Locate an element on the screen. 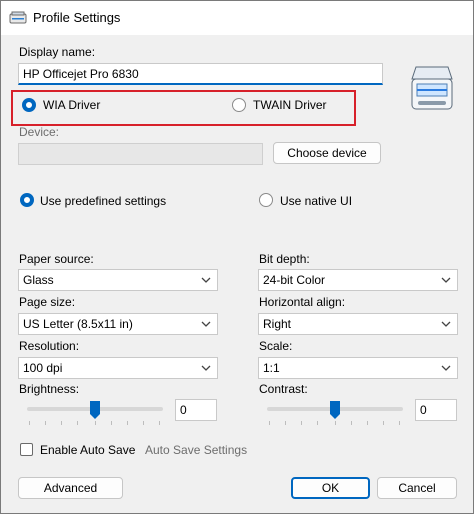 This screenshot has width=474, height=514. paper-source-select: Glass is located at coordinates (118, 280).